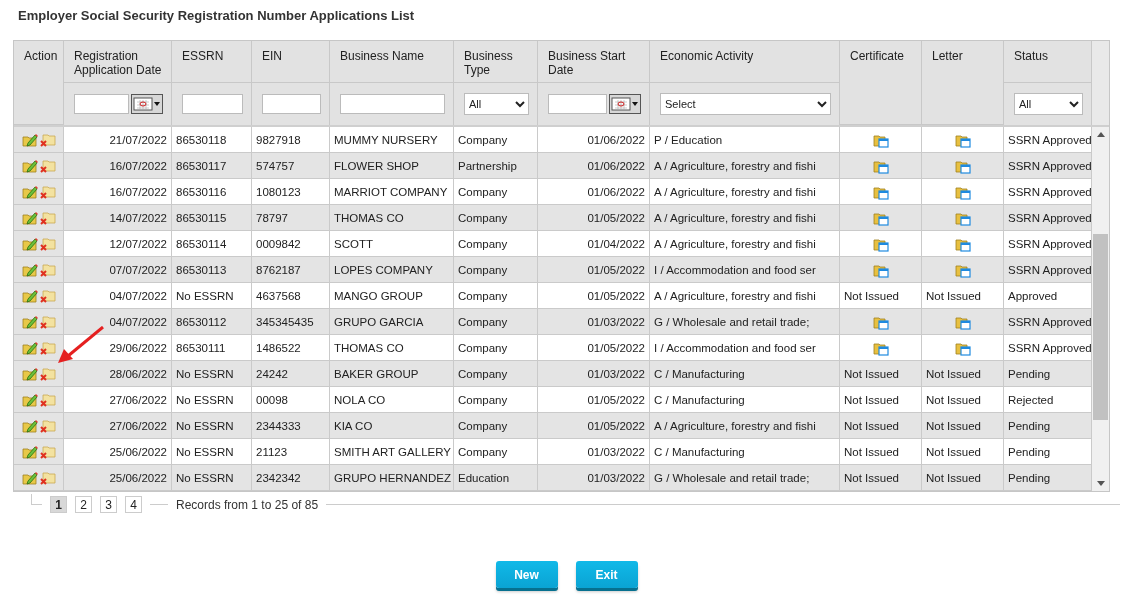  What do you see at coordinates (291, 478) in the screenshot?
I see `table-cell: 2342342` at bounding box center [291, 478].